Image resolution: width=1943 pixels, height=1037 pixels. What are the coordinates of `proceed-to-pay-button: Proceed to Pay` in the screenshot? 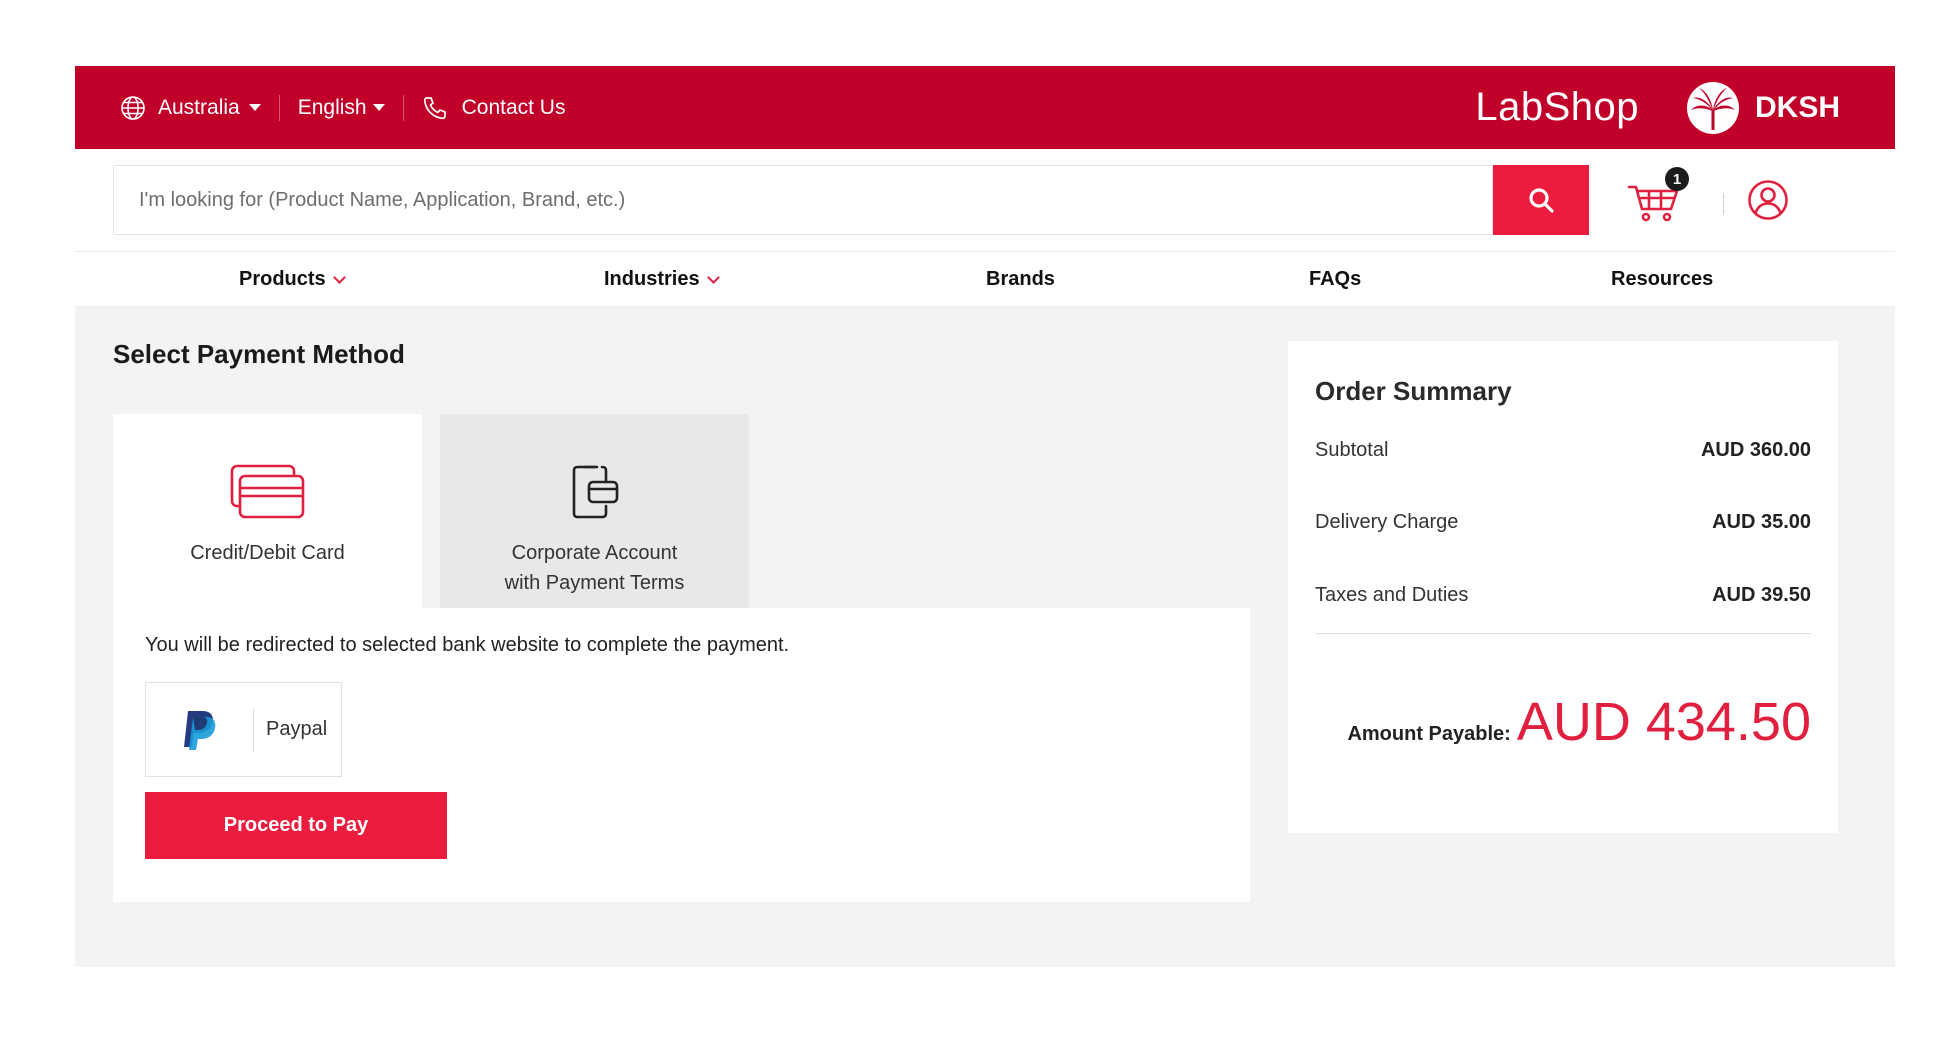 It's located at (296, 825).